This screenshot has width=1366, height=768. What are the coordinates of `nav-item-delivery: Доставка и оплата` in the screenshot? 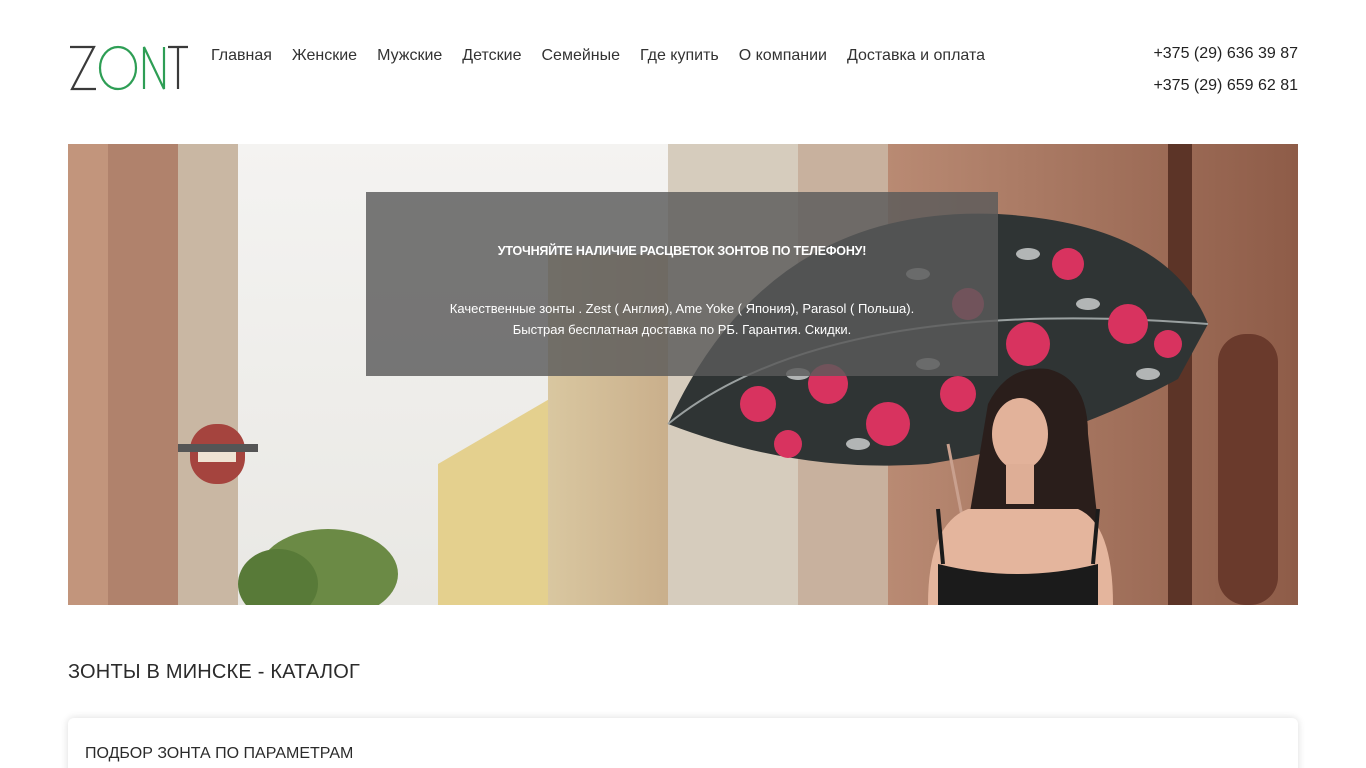 It's located at (916, 56).